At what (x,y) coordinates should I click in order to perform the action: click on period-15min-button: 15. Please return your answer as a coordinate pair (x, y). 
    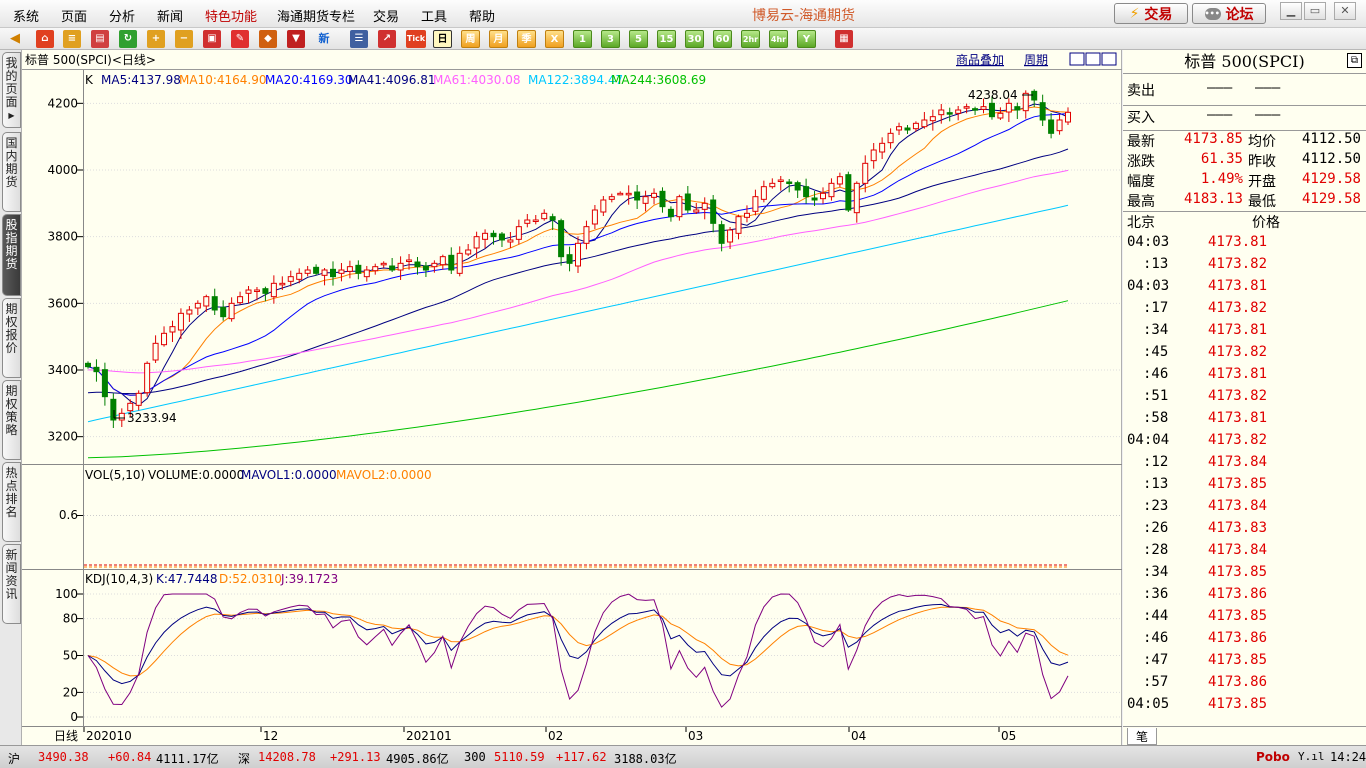
    Looking at the image, I should click on (666, 39).